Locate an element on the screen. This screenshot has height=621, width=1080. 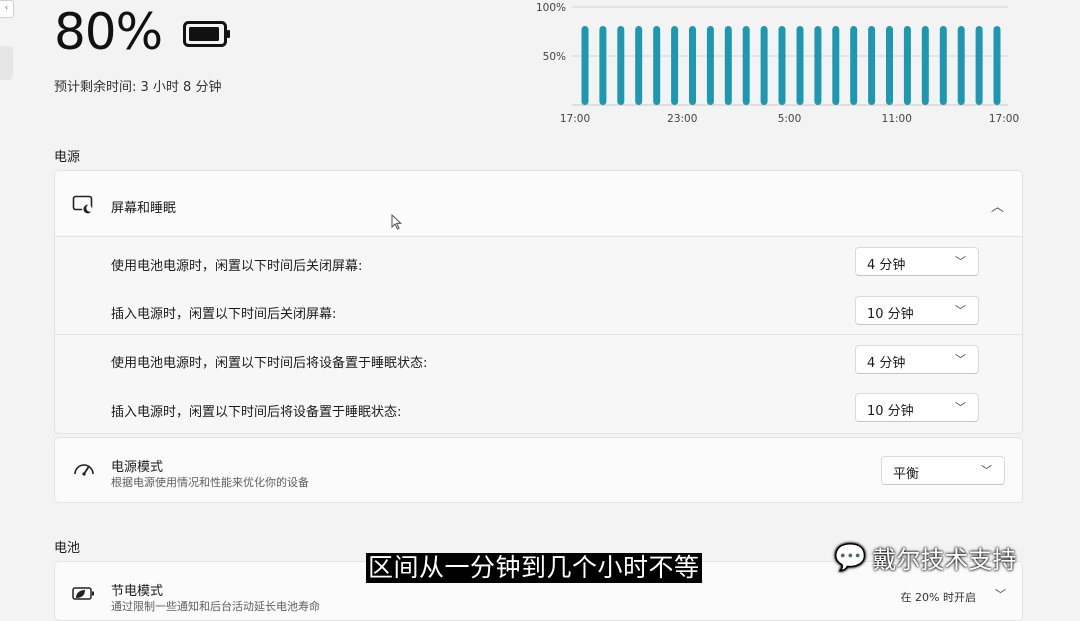
power-mode-row: 电源模式 根据电源使用情况和性能来优化你的设备 平衡 ﹀ is located at coordinates (538, 470).